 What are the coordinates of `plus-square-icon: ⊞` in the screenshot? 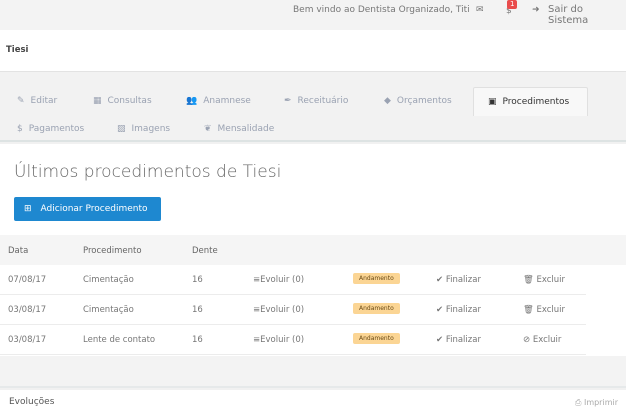 It's located at (28, 209).